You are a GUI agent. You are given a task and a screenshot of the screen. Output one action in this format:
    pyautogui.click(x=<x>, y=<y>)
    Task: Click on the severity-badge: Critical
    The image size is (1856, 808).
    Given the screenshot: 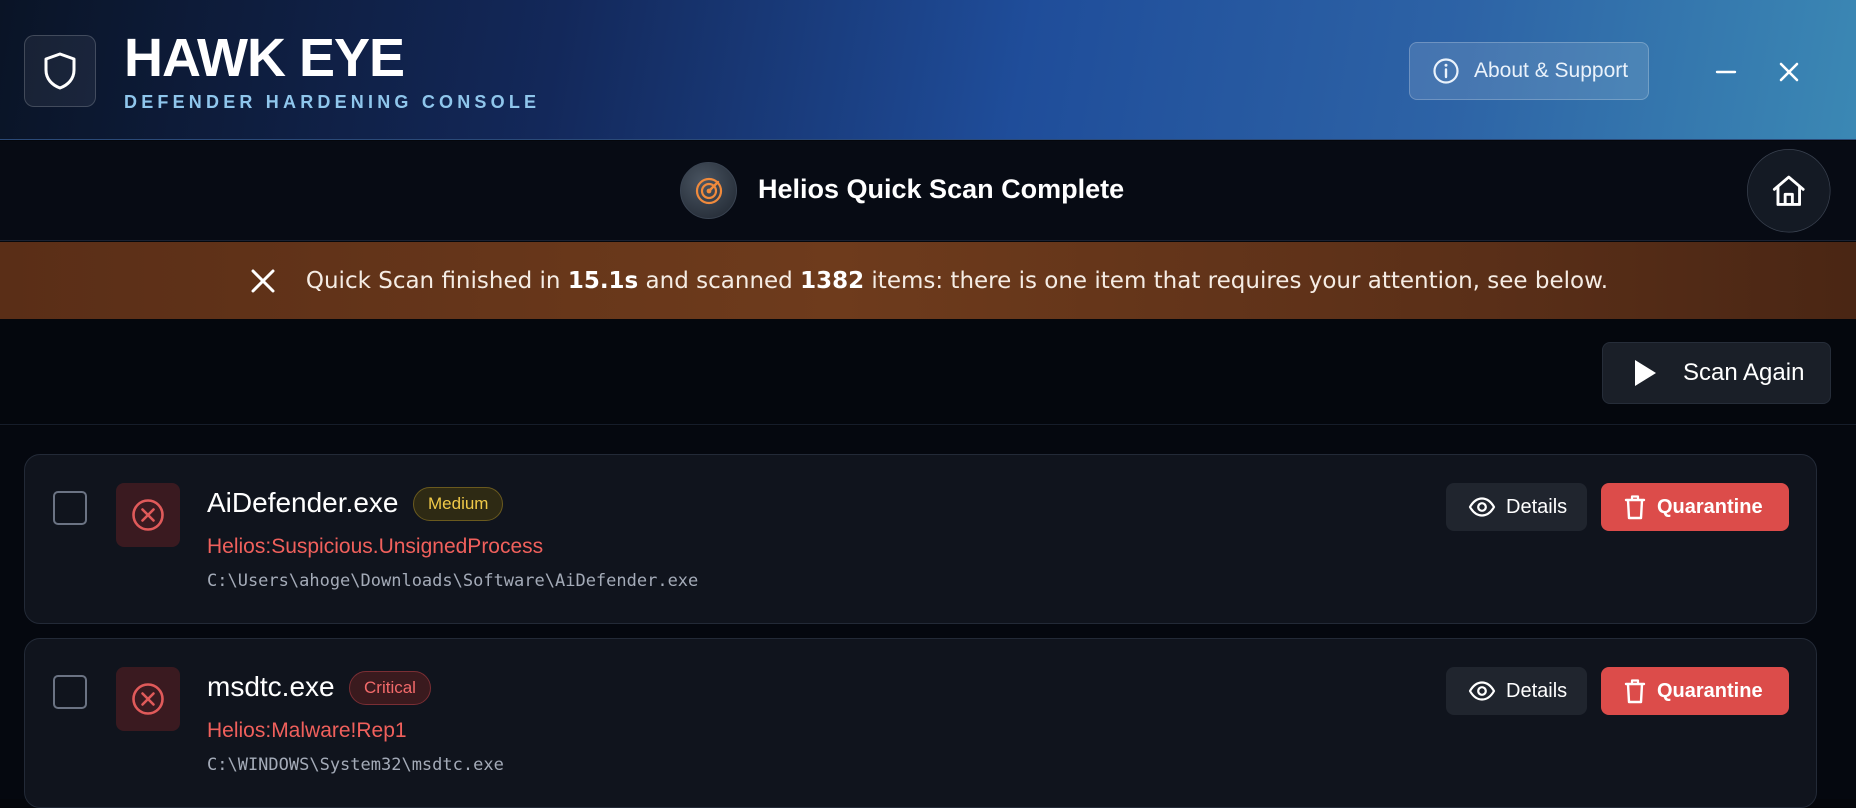 What is the action you would take?
    pyautogui.click(x=390, y=688)
    